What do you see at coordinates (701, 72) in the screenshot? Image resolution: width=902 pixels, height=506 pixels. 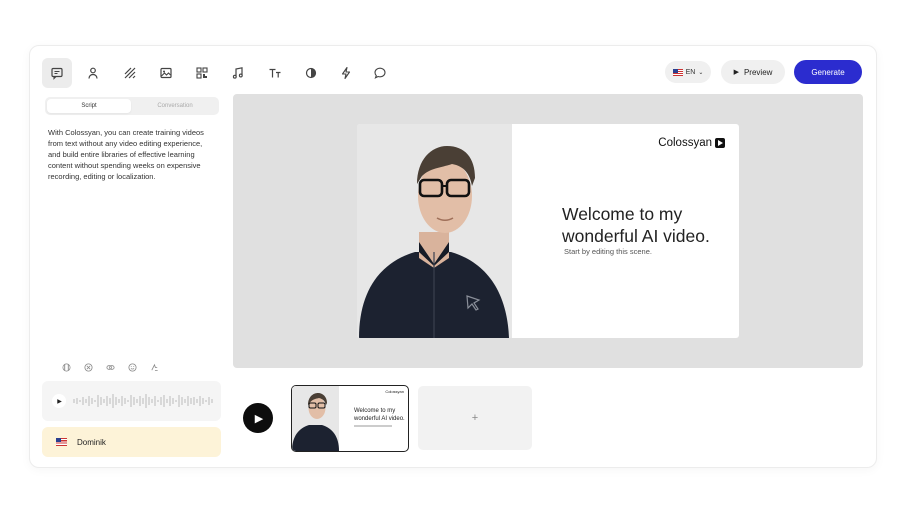 I see `chevron-down-icon: ⌄` at bounding box center [701, 72].